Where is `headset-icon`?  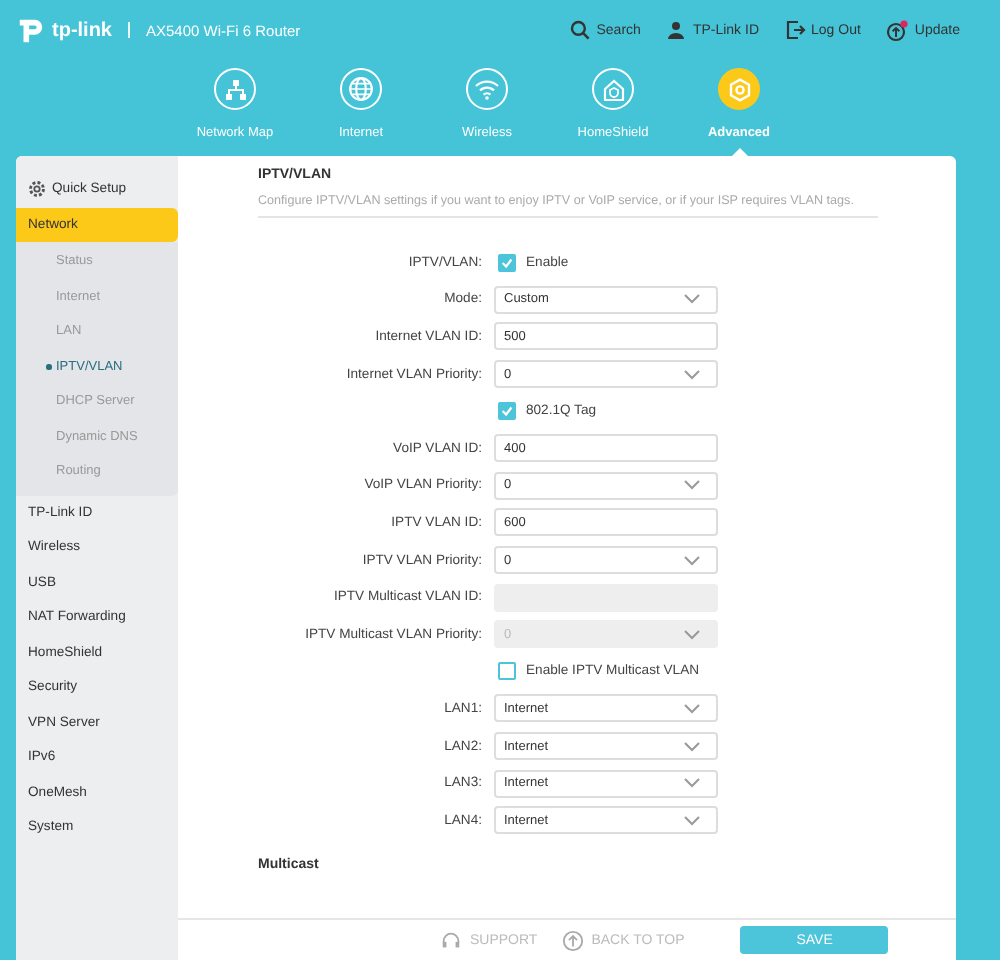
headset-icon is located at coordinates (451, 940).